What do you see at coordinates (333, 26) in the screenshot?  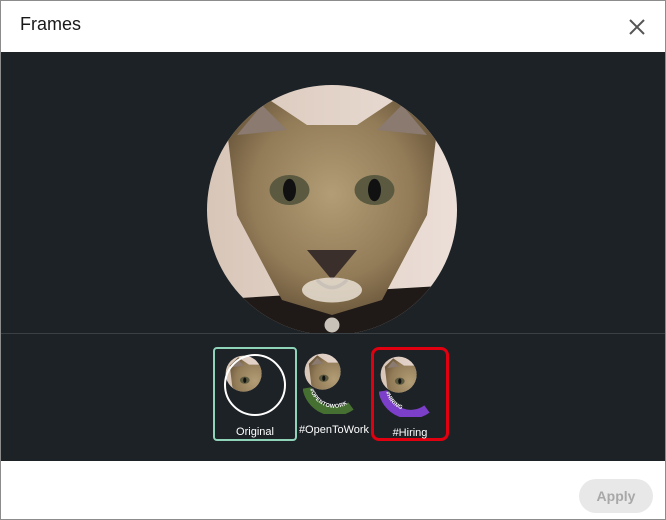 I see `dialog-header: Frames` at bounding box center [333, 26].